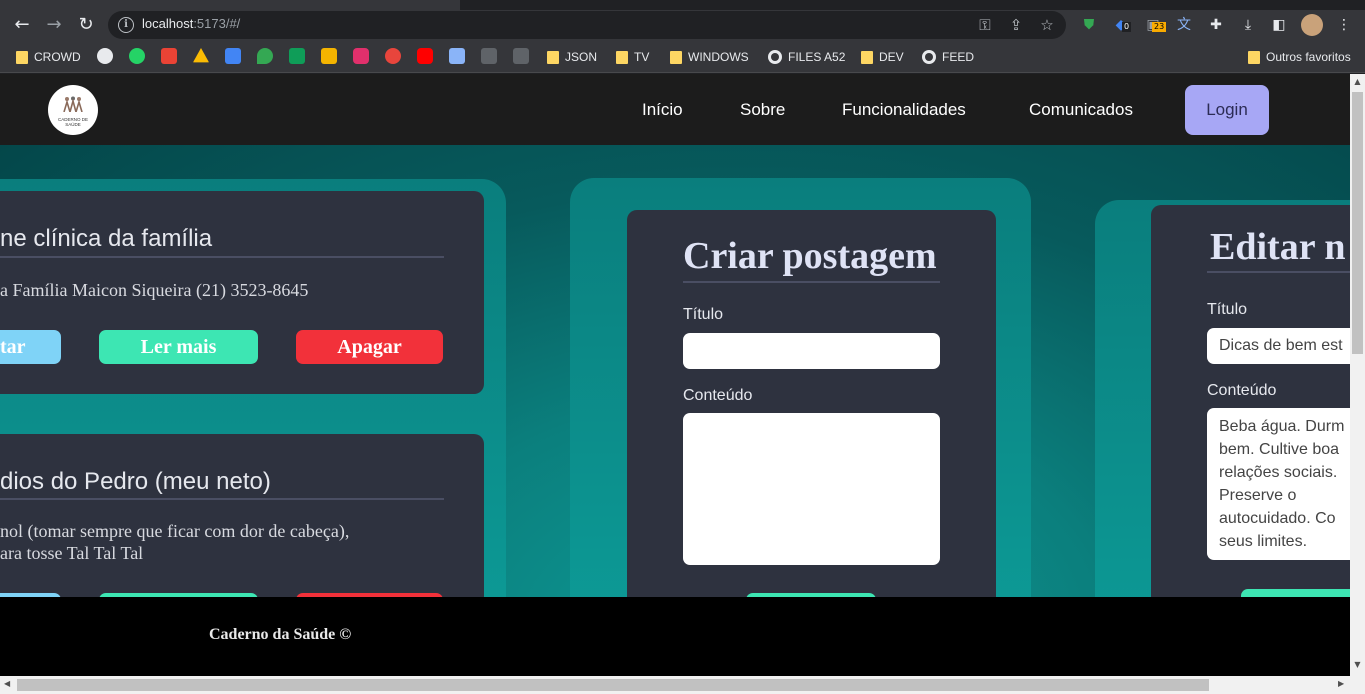  I want to click on url-text: localhost:5173/#/, so click(191, 23).